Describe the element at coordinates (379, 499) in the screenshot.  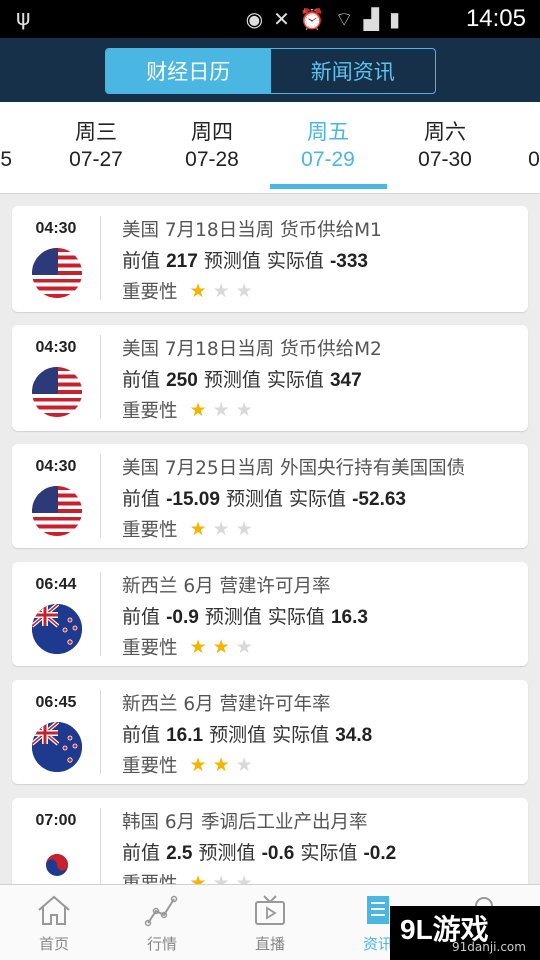
I see `actual-value: -52.63` at that location.